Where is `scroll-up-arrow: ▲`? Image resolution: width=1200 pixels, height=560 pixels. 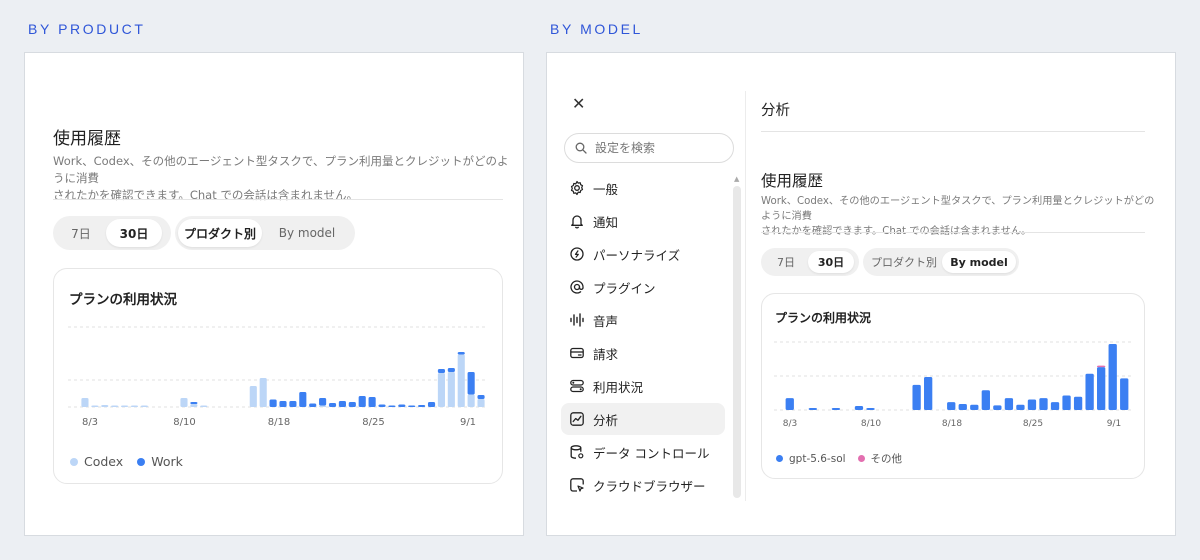
scroll-up-arrow: ▲ is located at coordinates (736, 179).